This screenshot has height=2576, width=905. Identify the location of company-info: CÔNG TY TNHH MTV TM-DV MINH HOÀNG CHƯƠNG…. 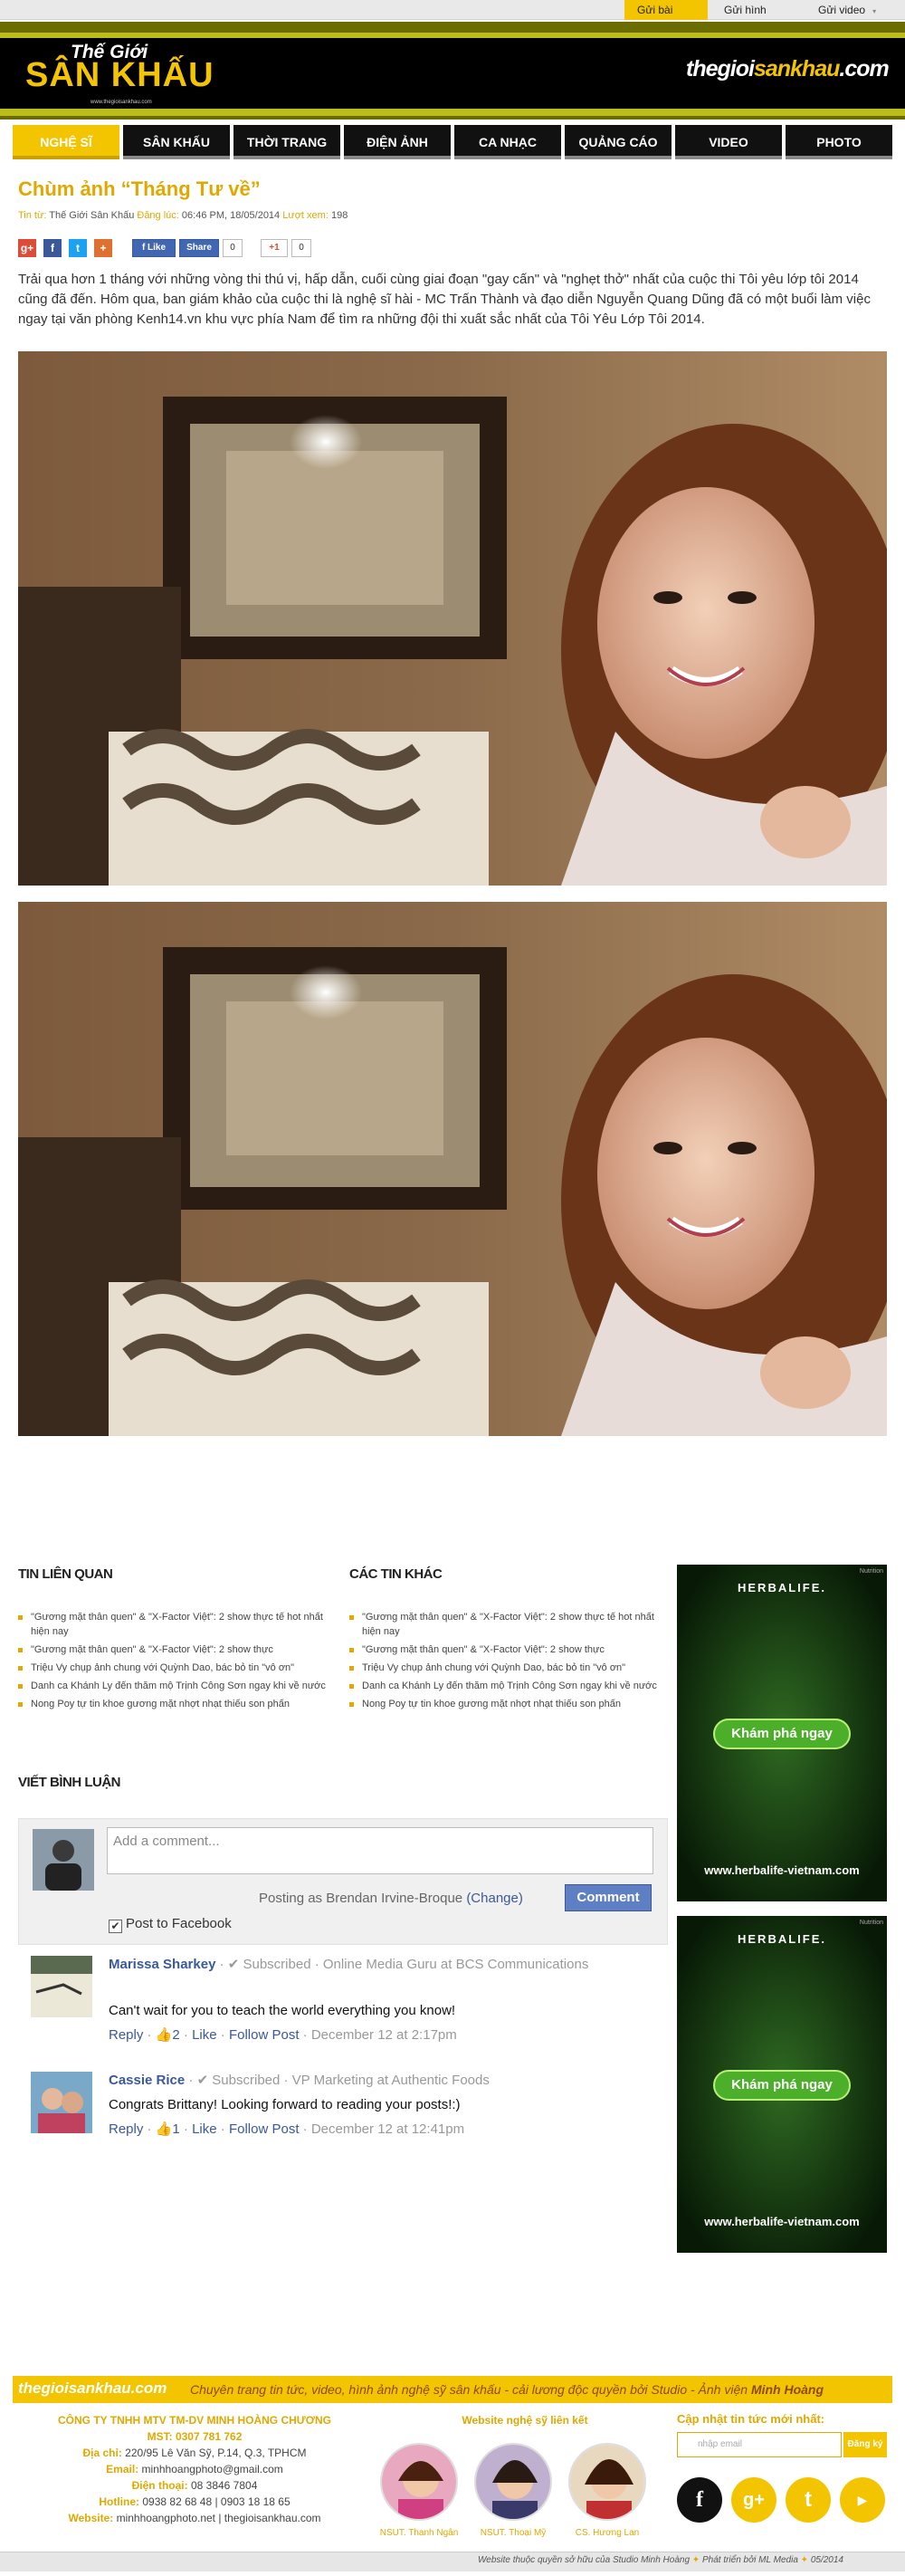
(195, 2469).